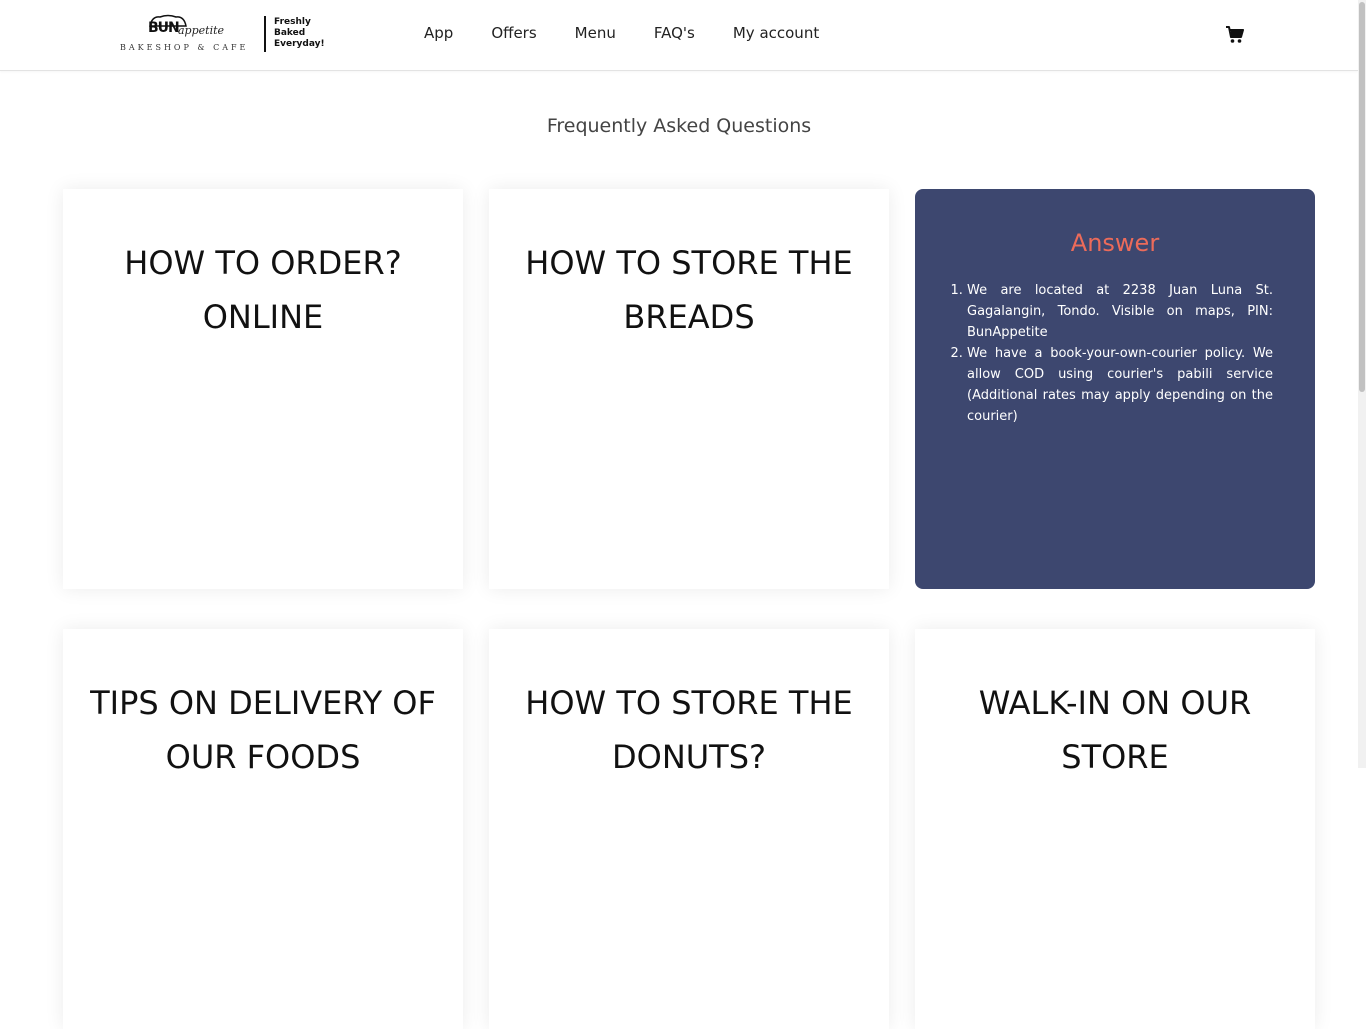 The width and height of the screenshot is (1366, 1029). Describe the element at coordinates (263, 290) in the screenshot. I see `faq-card-title: HOW TO ORDER? ONLINE` at that location.